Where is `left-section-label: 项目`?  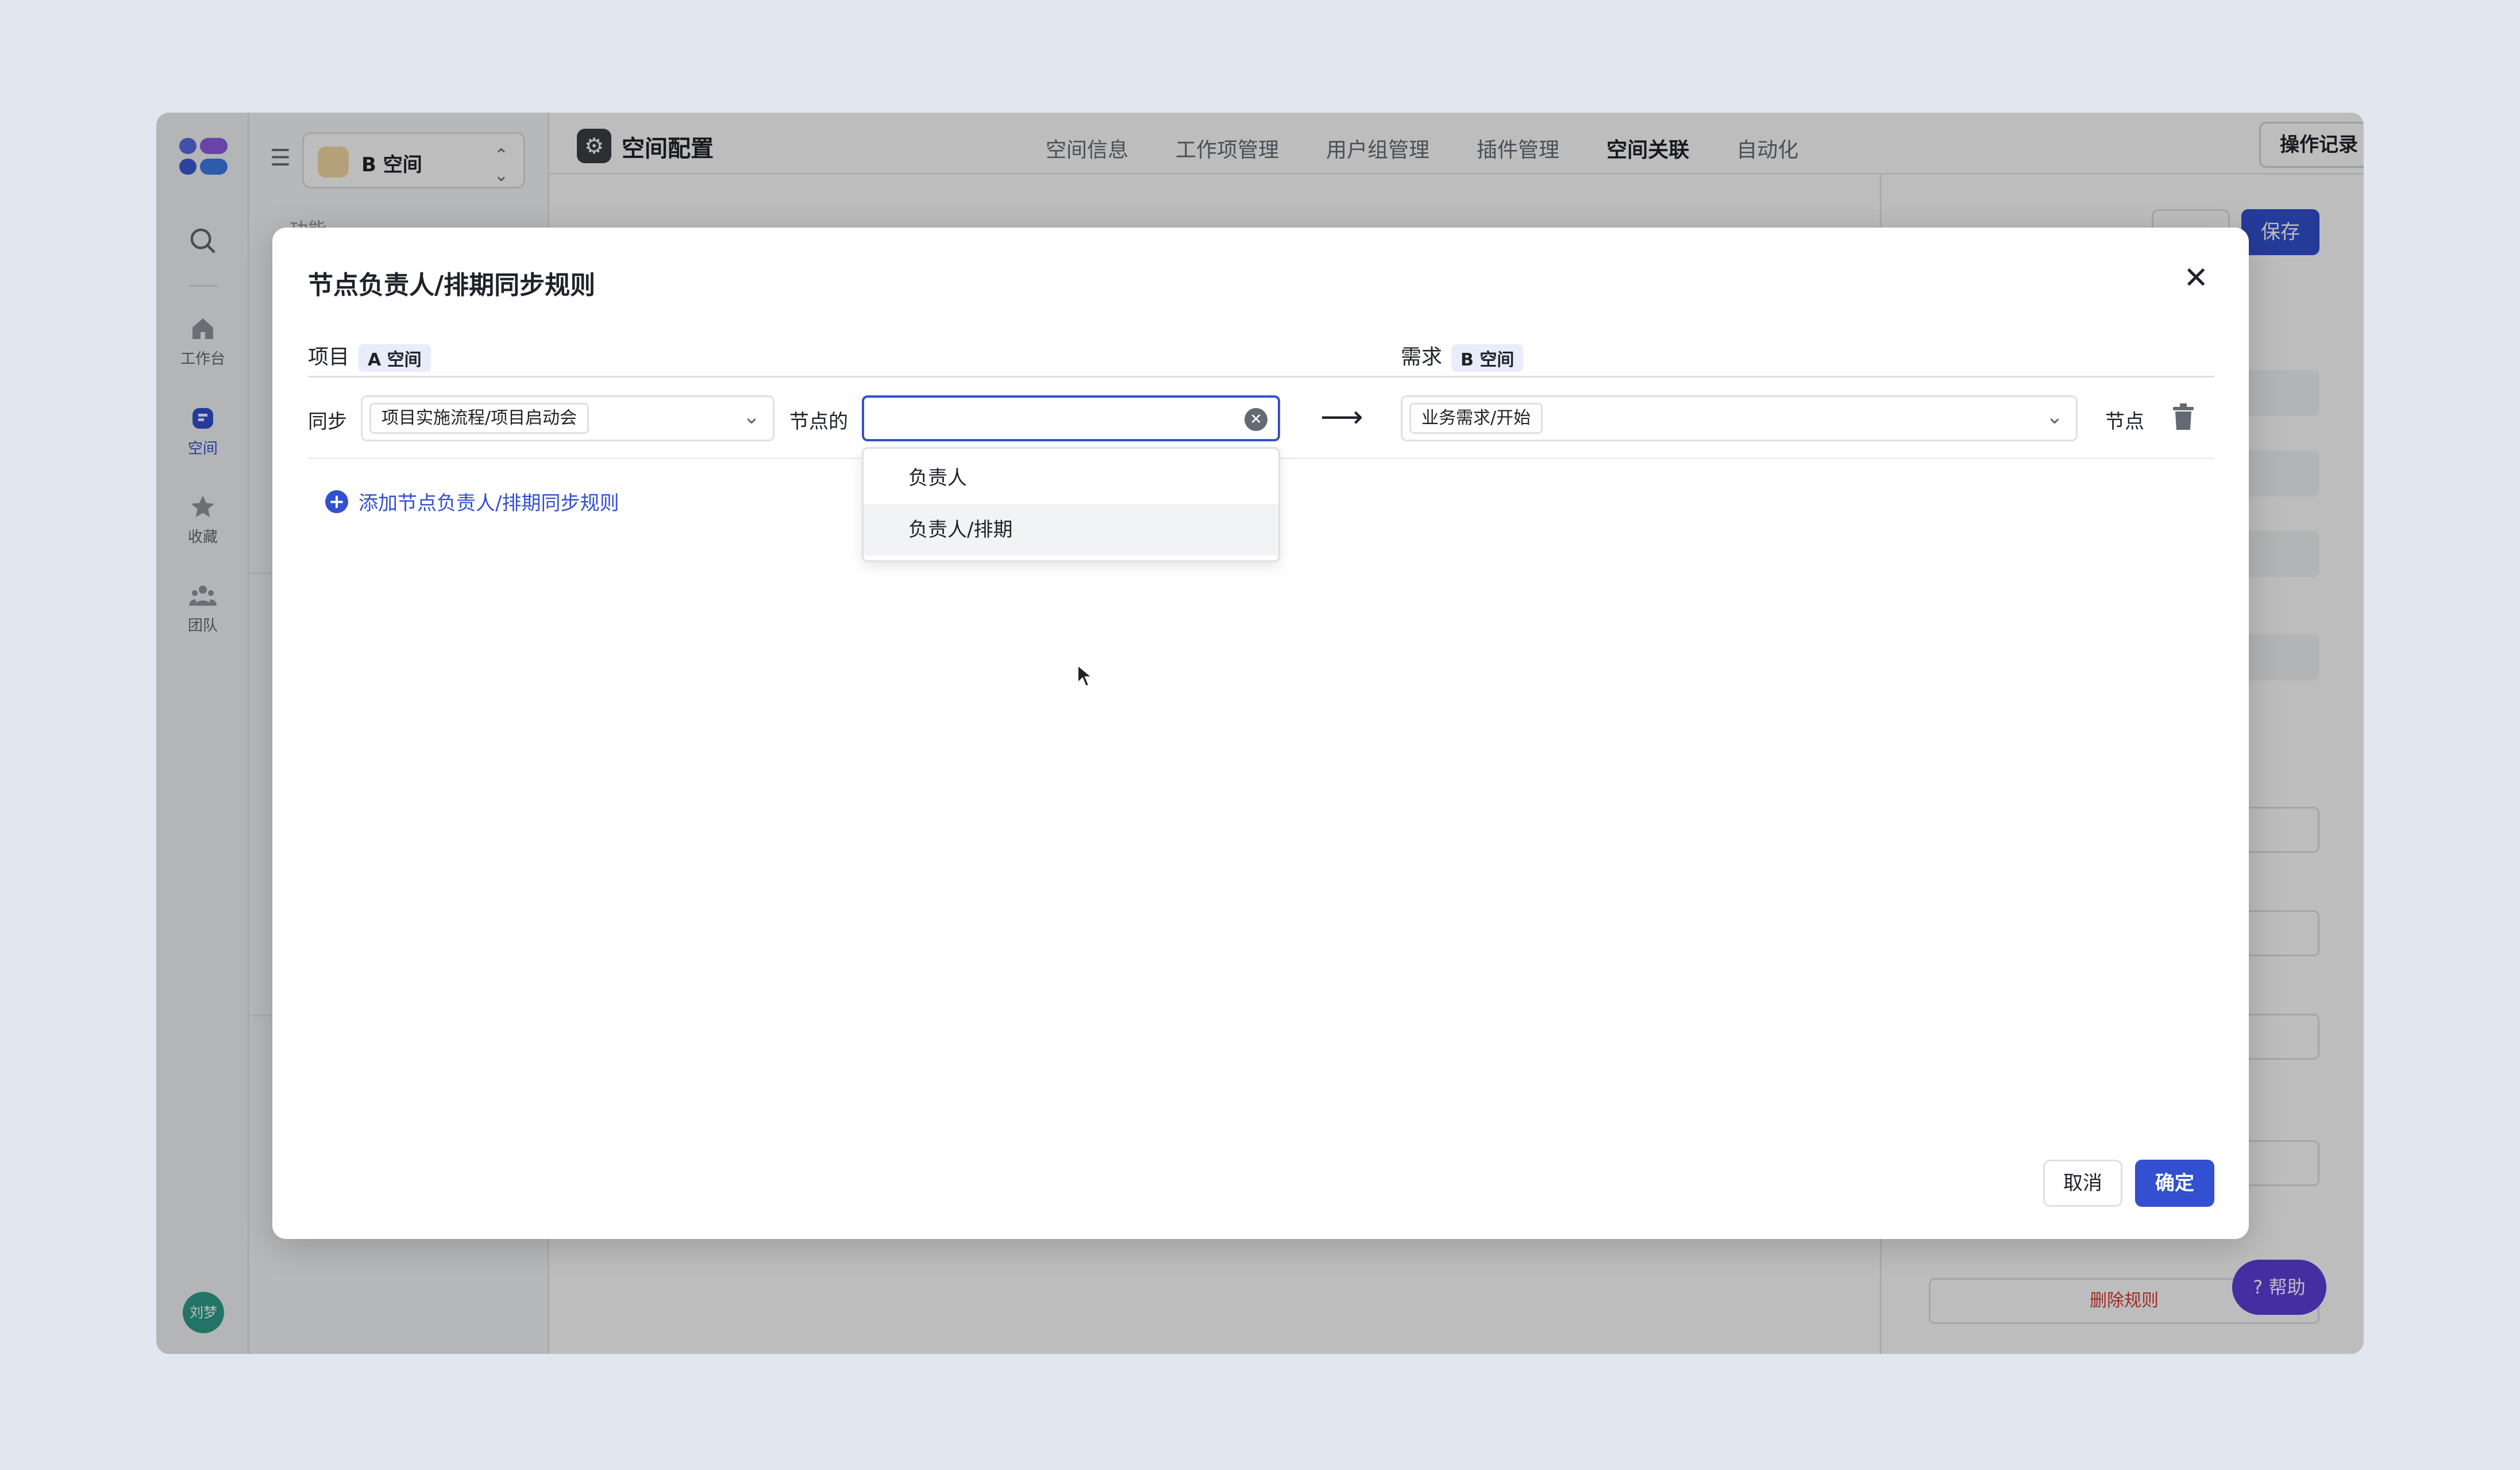 left-section-label: 项目 is located at coordinates (329, 357).